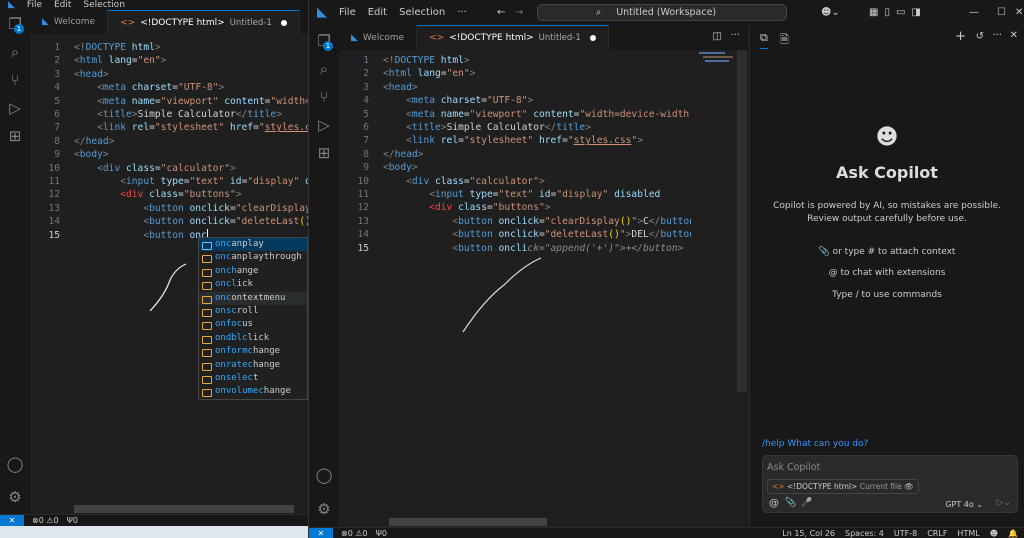  What do you see at coordinates (784, 40) in the screenshot?
I see `edits-tab-icon: 🗎` at bounding box center [784, 40].